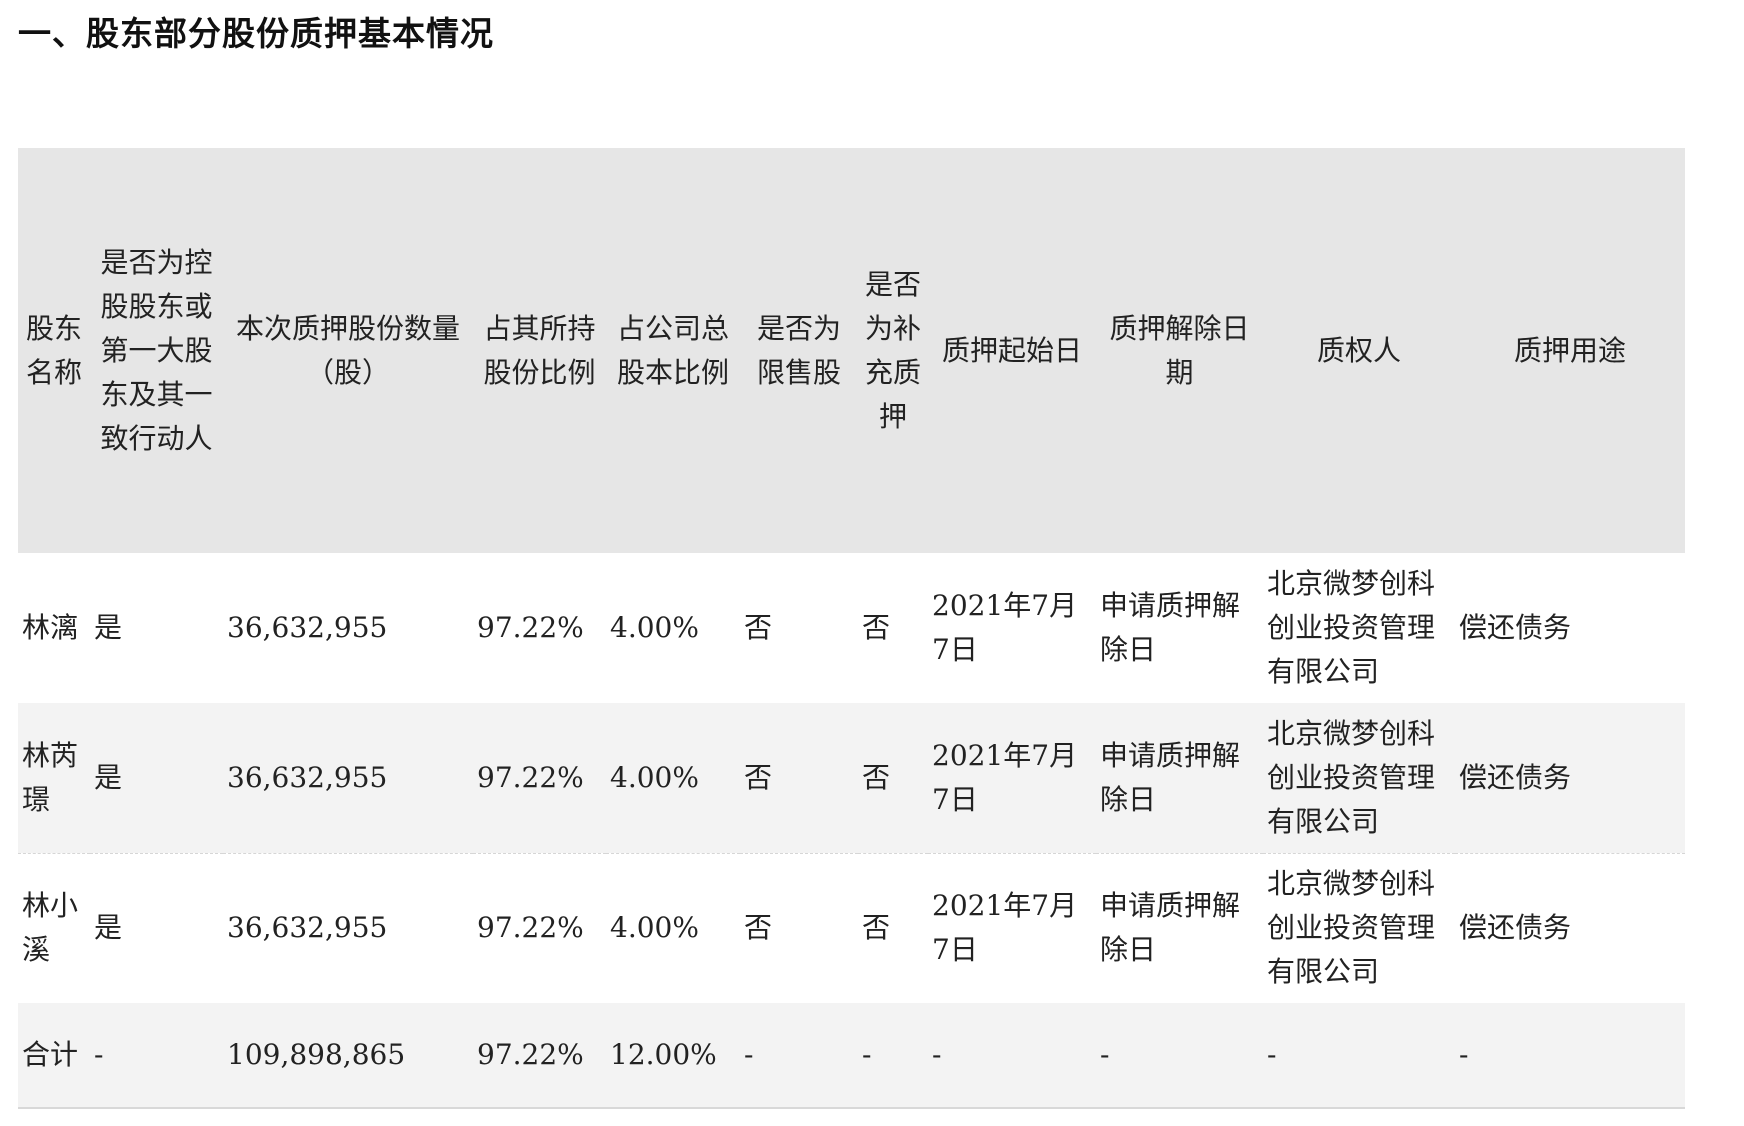 Image resolution: width=1744 pixels, height=1126 pixels. I want to click on total-supplementary-pledge: -, so click(893, 1056).